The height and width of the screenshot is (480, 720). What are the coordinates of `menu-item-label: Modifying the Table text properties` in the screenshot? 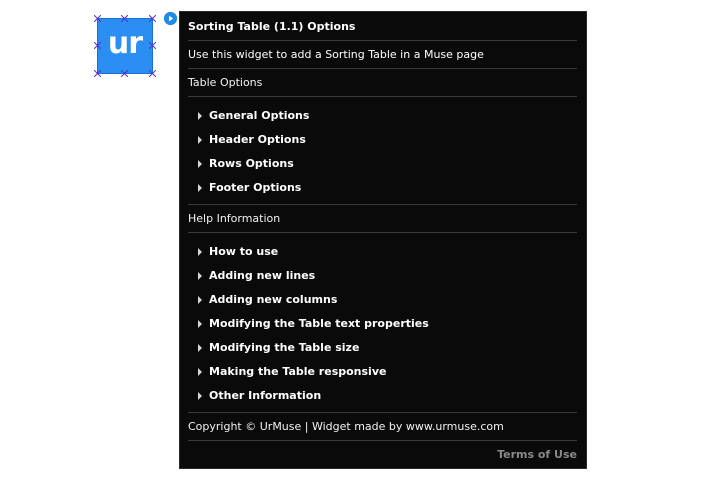 It's located at (319, 323).